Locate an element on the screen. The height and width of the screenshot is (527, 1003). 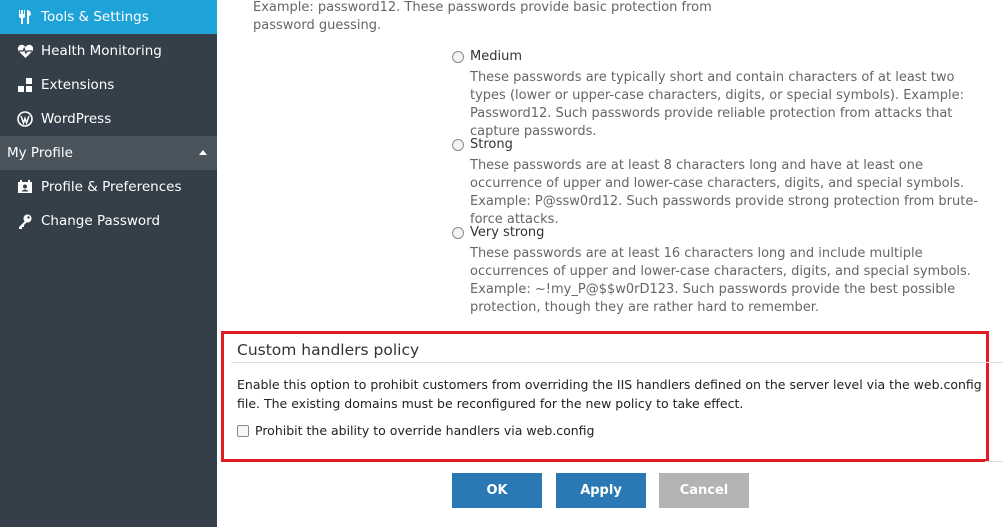
apply-button: Apply is located at coordinates (601, 490).